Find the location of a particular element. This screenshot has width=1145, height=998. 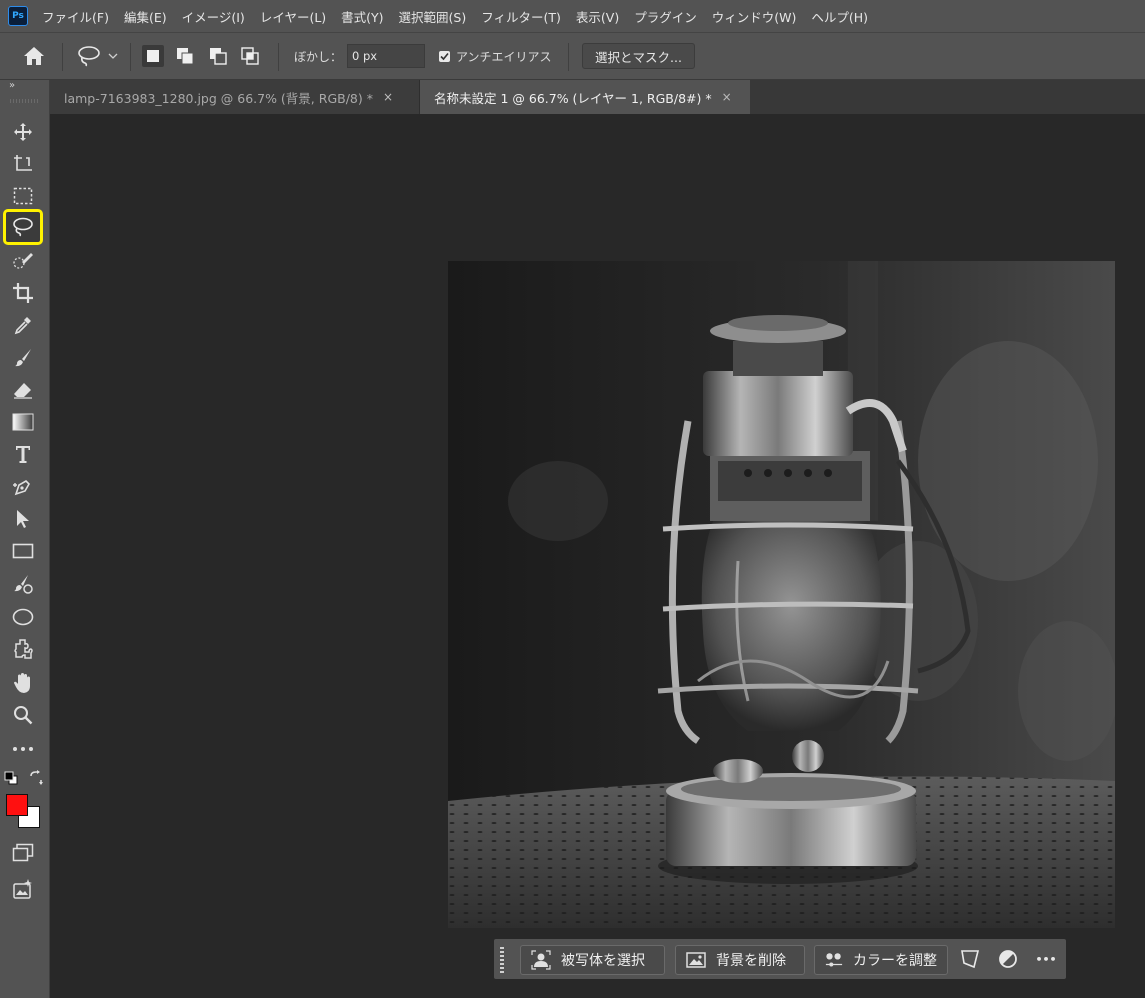

rectangle-tool is located at coordinates (23, 551).